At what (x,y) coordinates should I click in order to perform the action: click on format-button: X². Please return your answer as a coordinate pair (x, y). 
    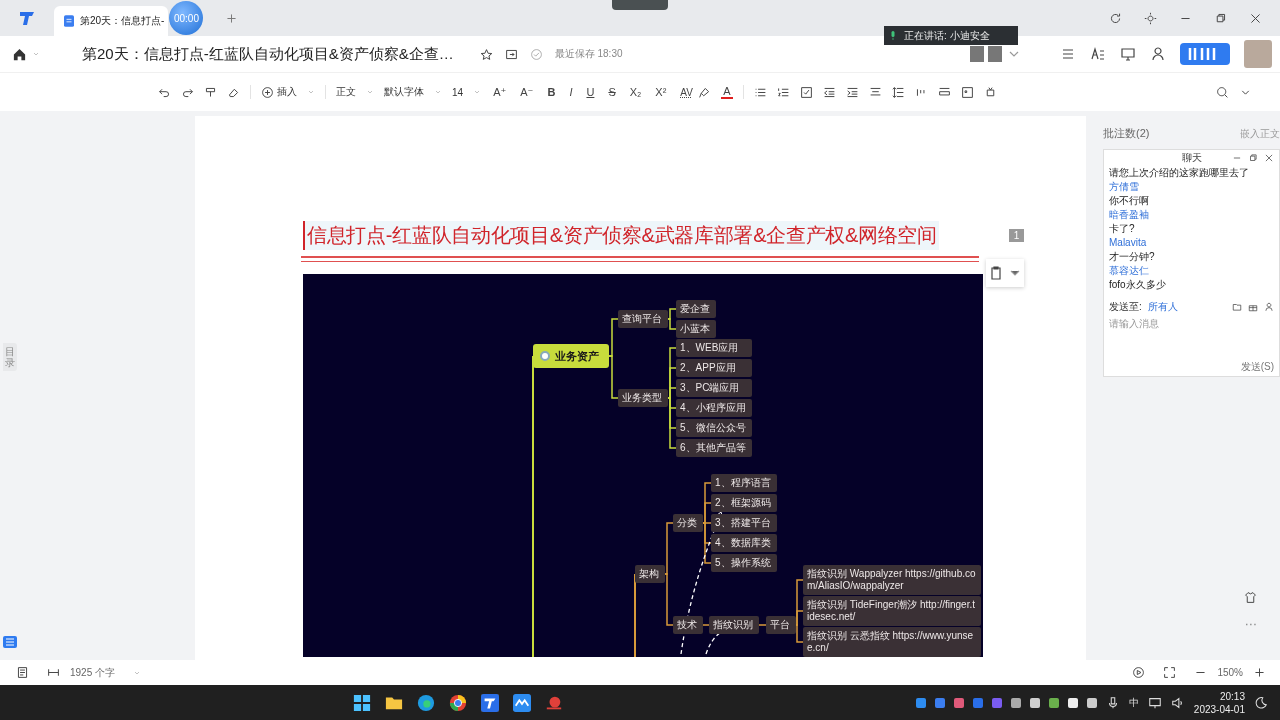
    Looking at the image, I should click on (661, 92).